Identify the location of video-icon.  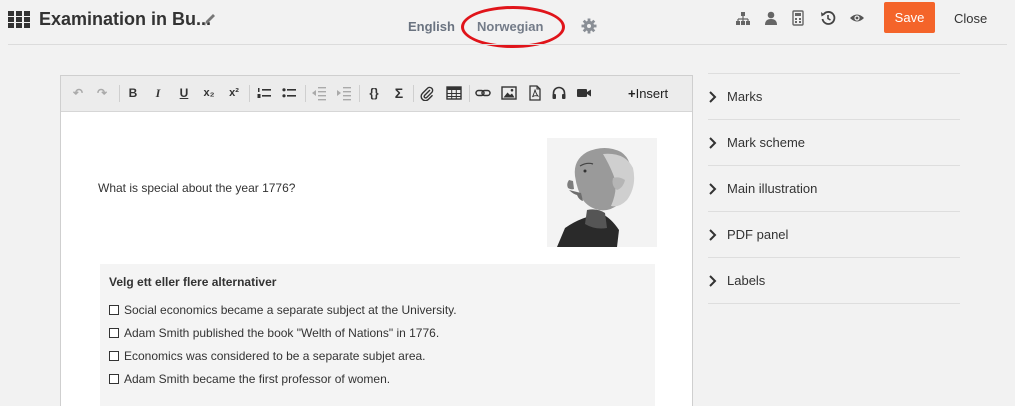
(584, 93).